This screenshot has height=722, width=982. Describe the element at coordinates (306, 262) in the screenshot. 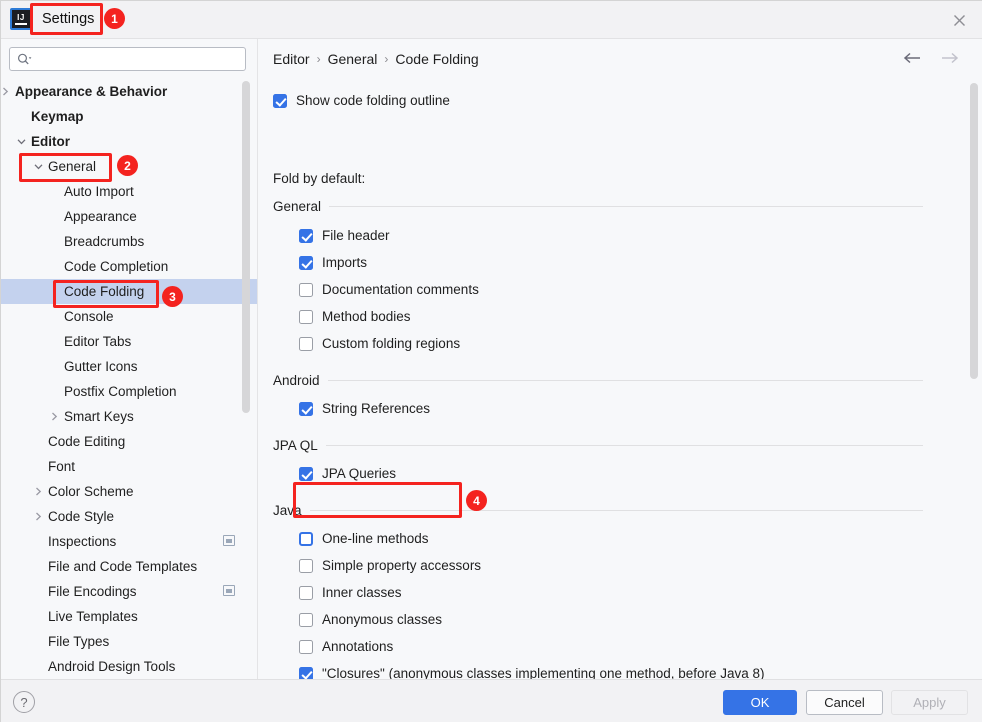

I see `checkbox-imports` at that location.